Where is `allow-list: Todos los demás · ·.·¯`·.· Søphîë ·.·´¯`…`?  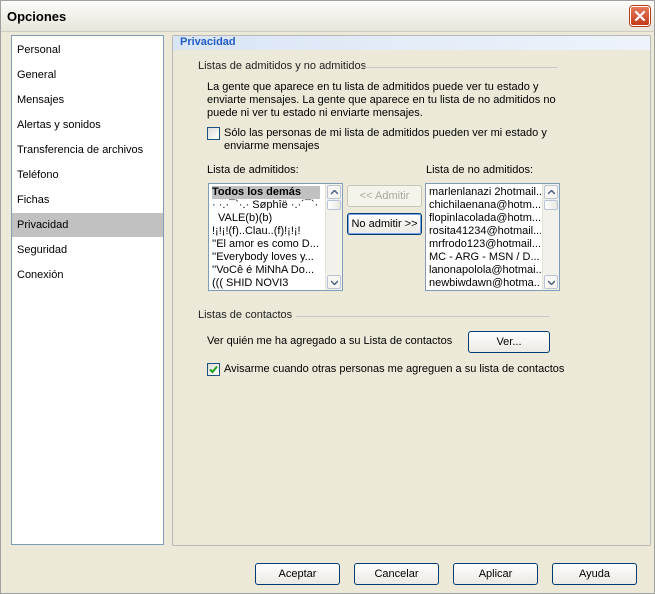
allow-list: Todos los demás · ·.·¯`·.· Søphîë ·.·´¯`… is located at coordinates (275, 237).